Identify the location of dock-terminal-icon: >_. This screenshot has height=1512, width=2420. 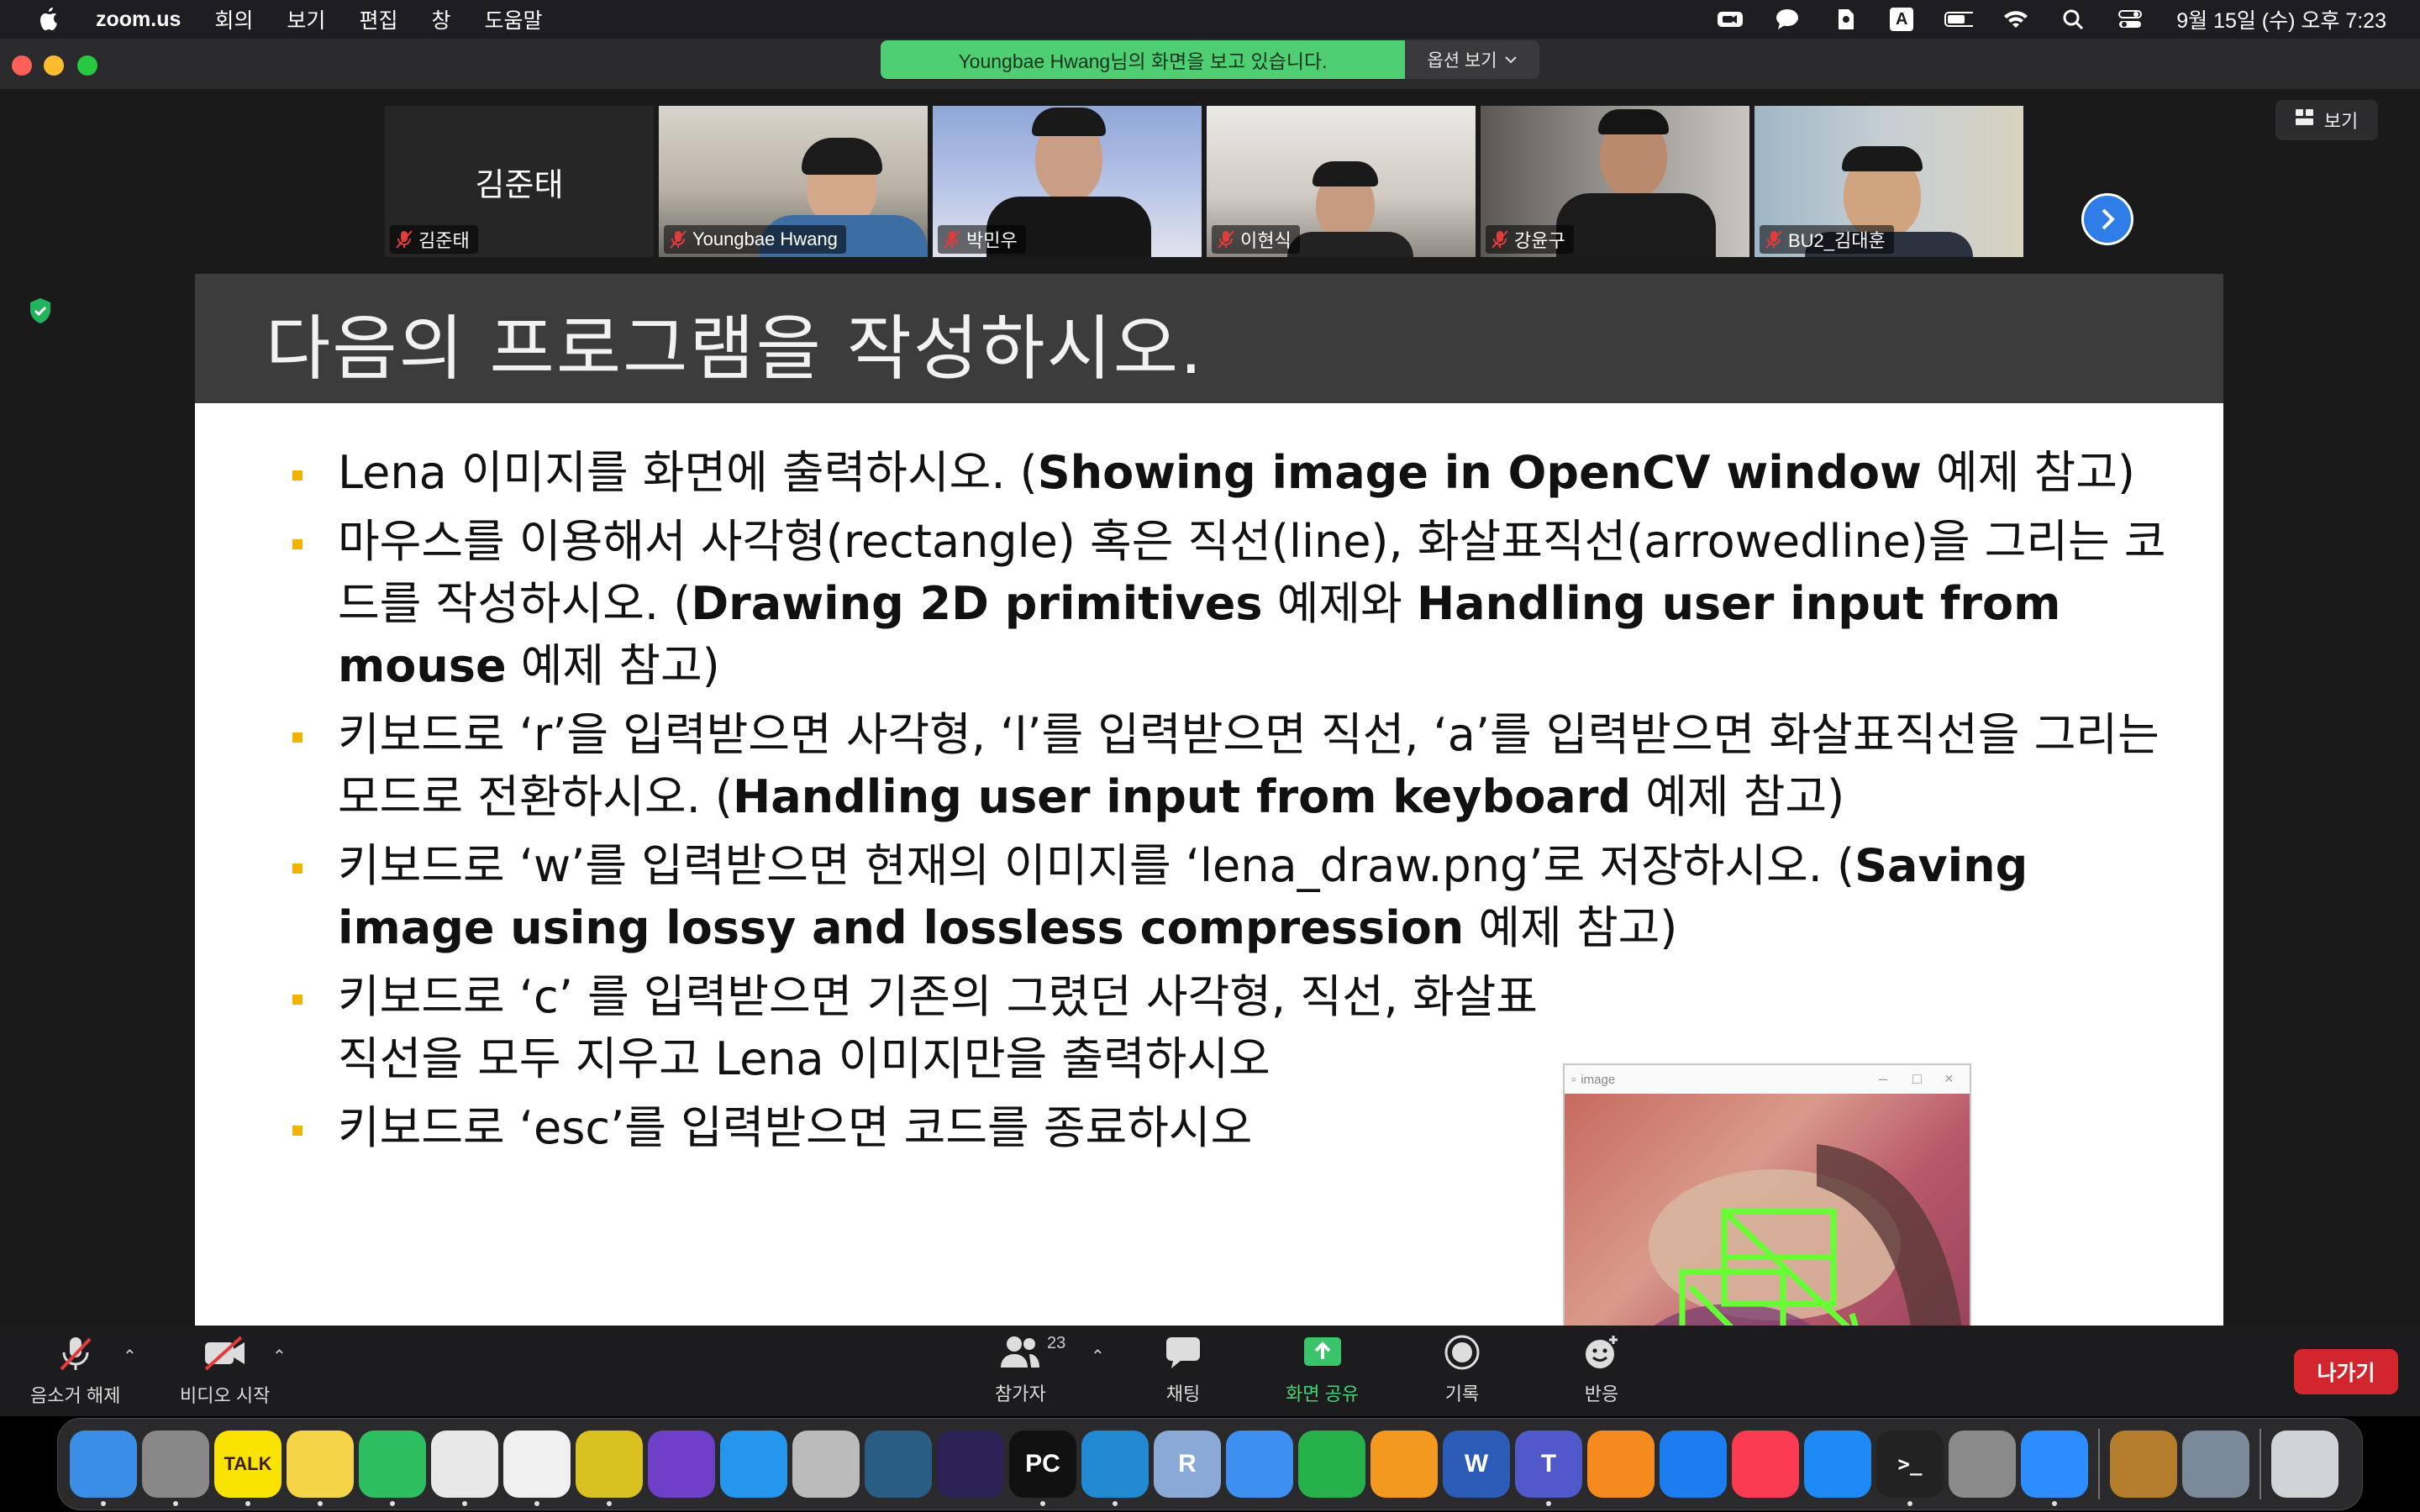
(1910, 1468).